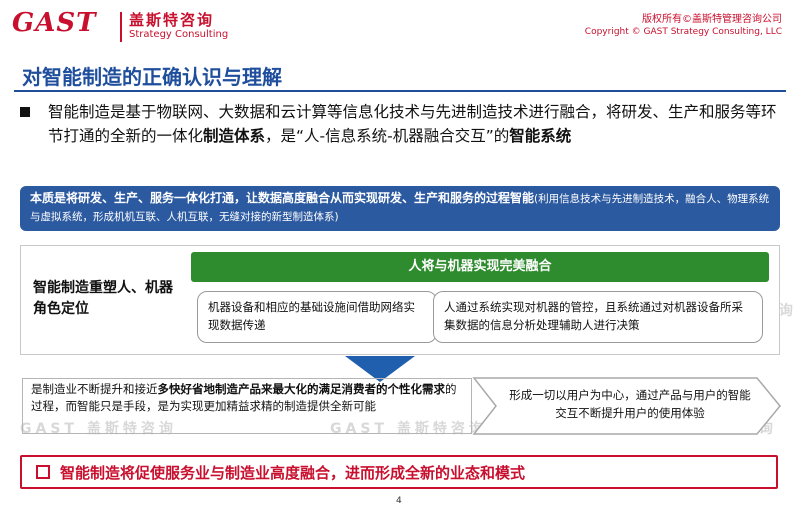 The image size is (800, 512). I want to click on page-number: 4, so click(399, 501).